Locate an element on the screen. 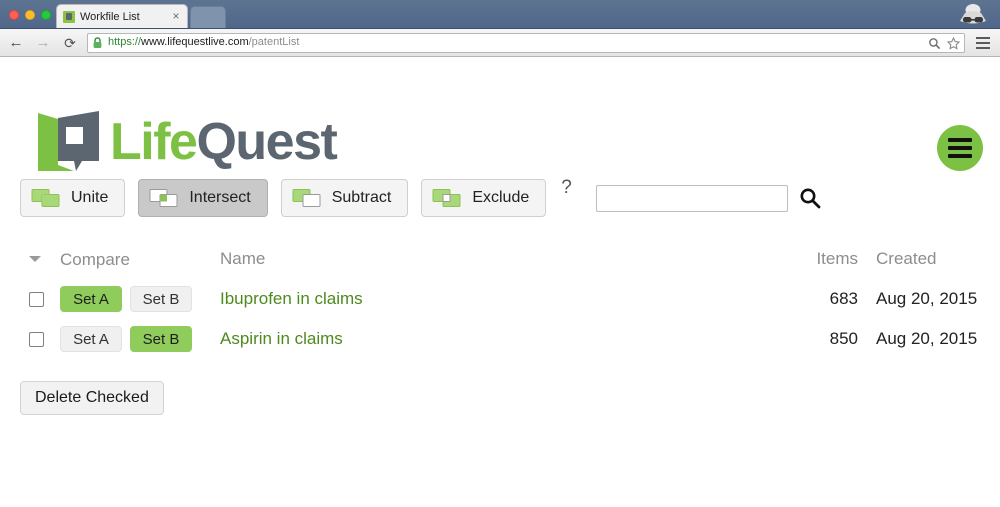 The height and width of the screenshot is (507, 1000). intersect-button: Intersect is located at coordinates (203, 198).